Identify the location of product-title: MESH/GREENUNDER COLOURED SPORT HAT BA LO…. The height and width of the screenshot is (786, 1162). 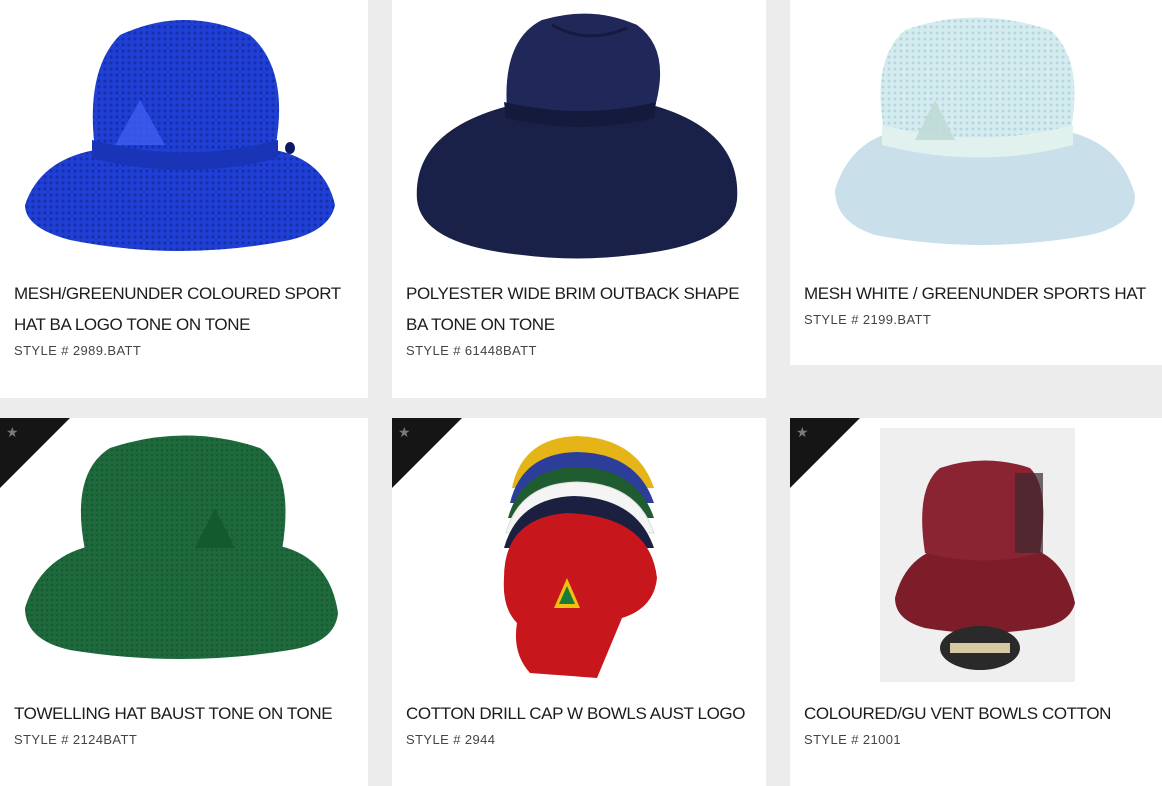
(184, 301).